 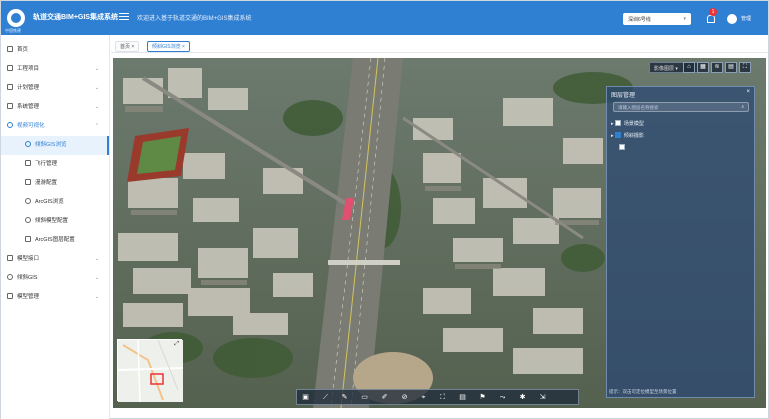 I want to click on sidebar-item-label: 倾斜GIS浏览, so click(x=51, y=145).